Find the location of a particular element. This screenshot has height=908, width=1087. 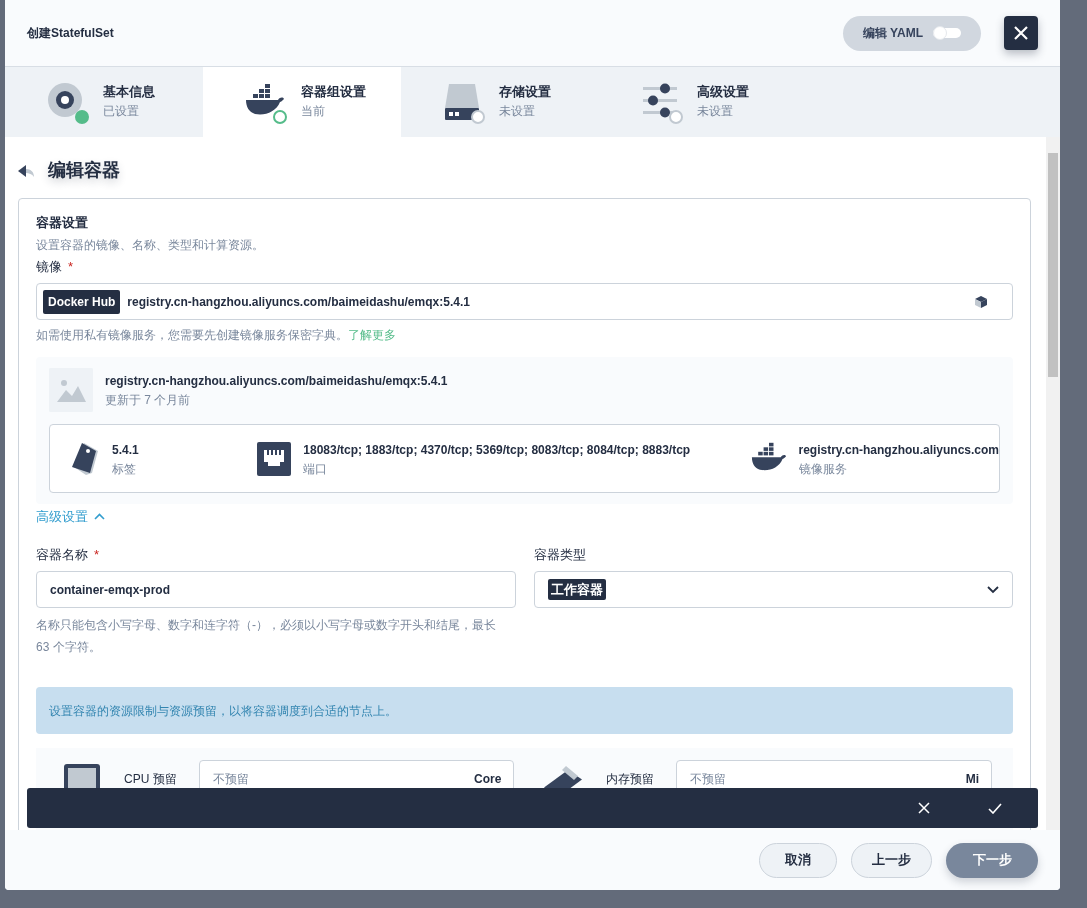

image-name: registry.cn-hangzhou.aliyuncs.com/baimeidashu/emqx:5.4.1 is located at coordinates (276, 381).